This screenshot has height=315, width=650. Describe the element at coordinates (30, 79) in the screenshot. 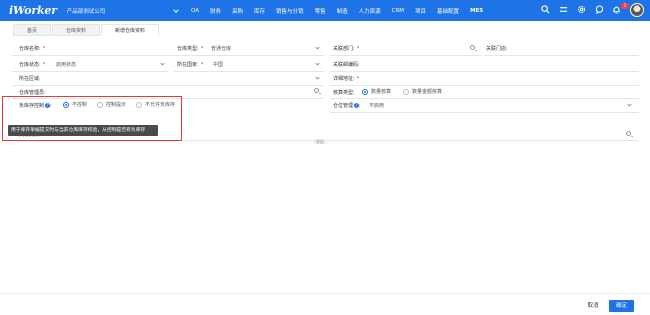

I see `region-label: 所在区域:` at that location.